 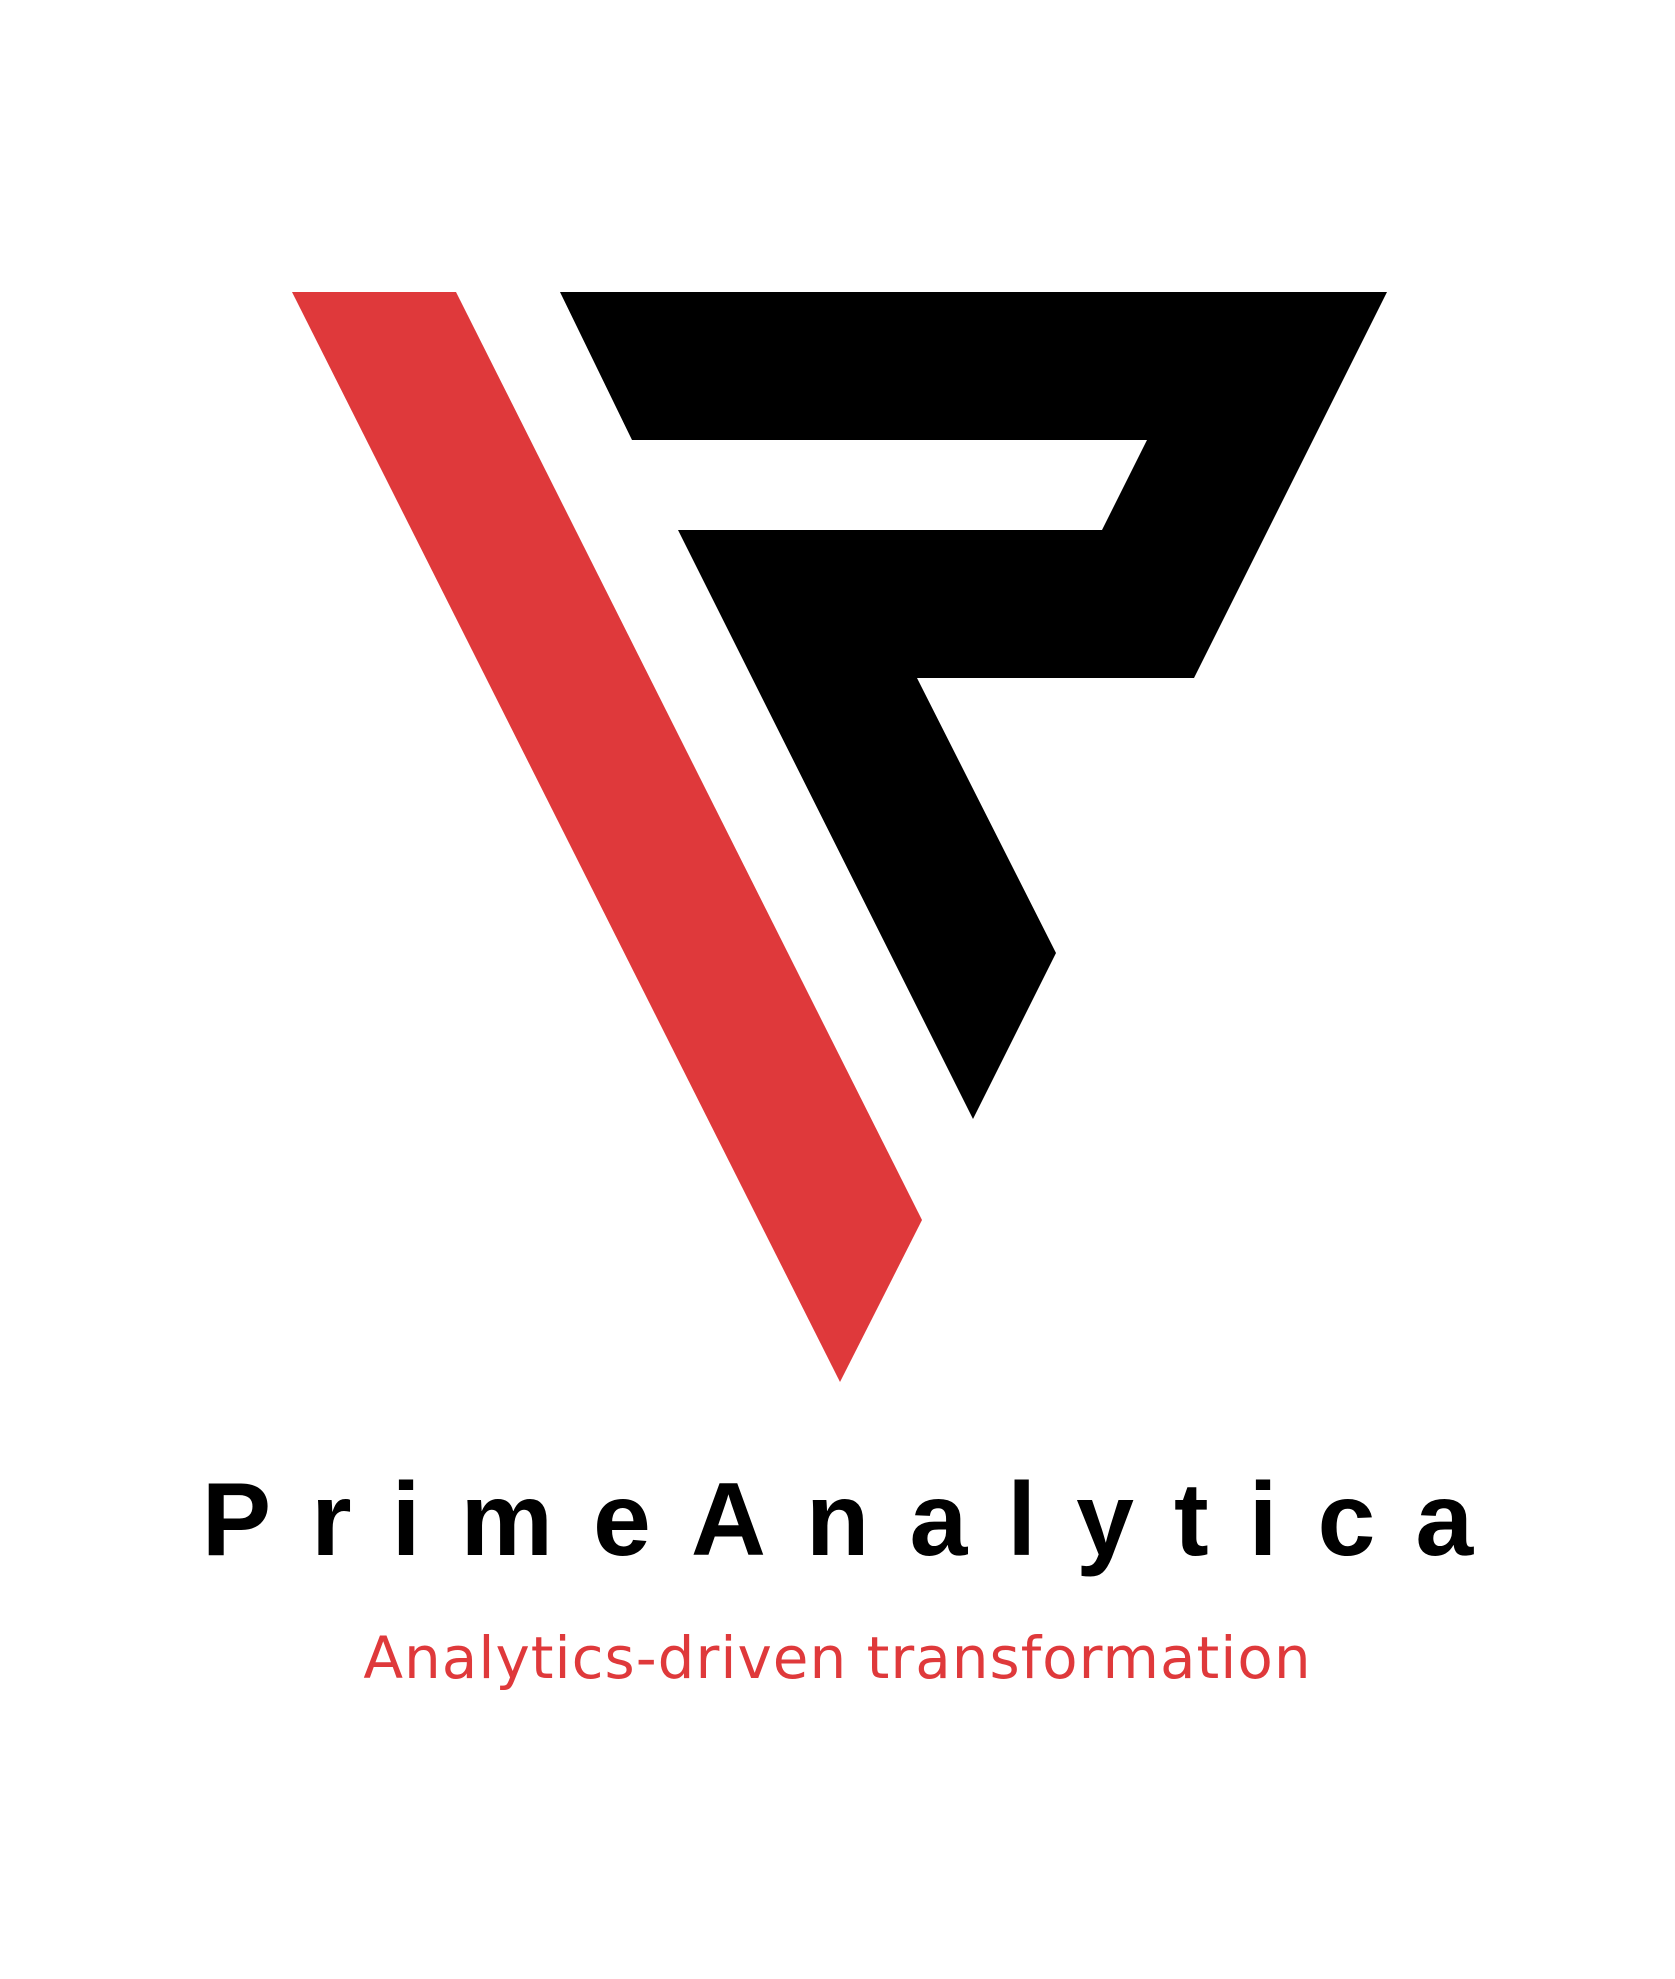 I want to click on brand-name: PrimeAnalytica, so click(x=857, y=1520).